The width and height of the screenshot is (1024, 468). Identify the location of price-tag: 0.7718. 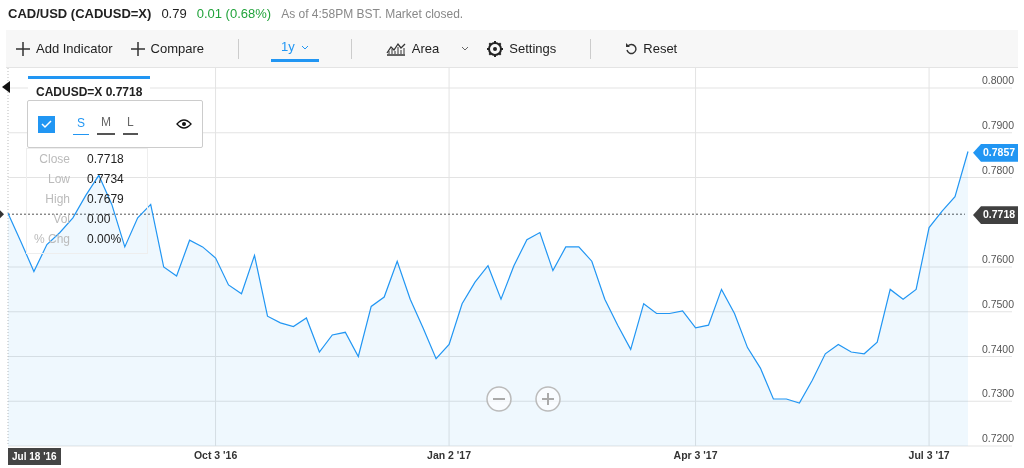
(996, 215).